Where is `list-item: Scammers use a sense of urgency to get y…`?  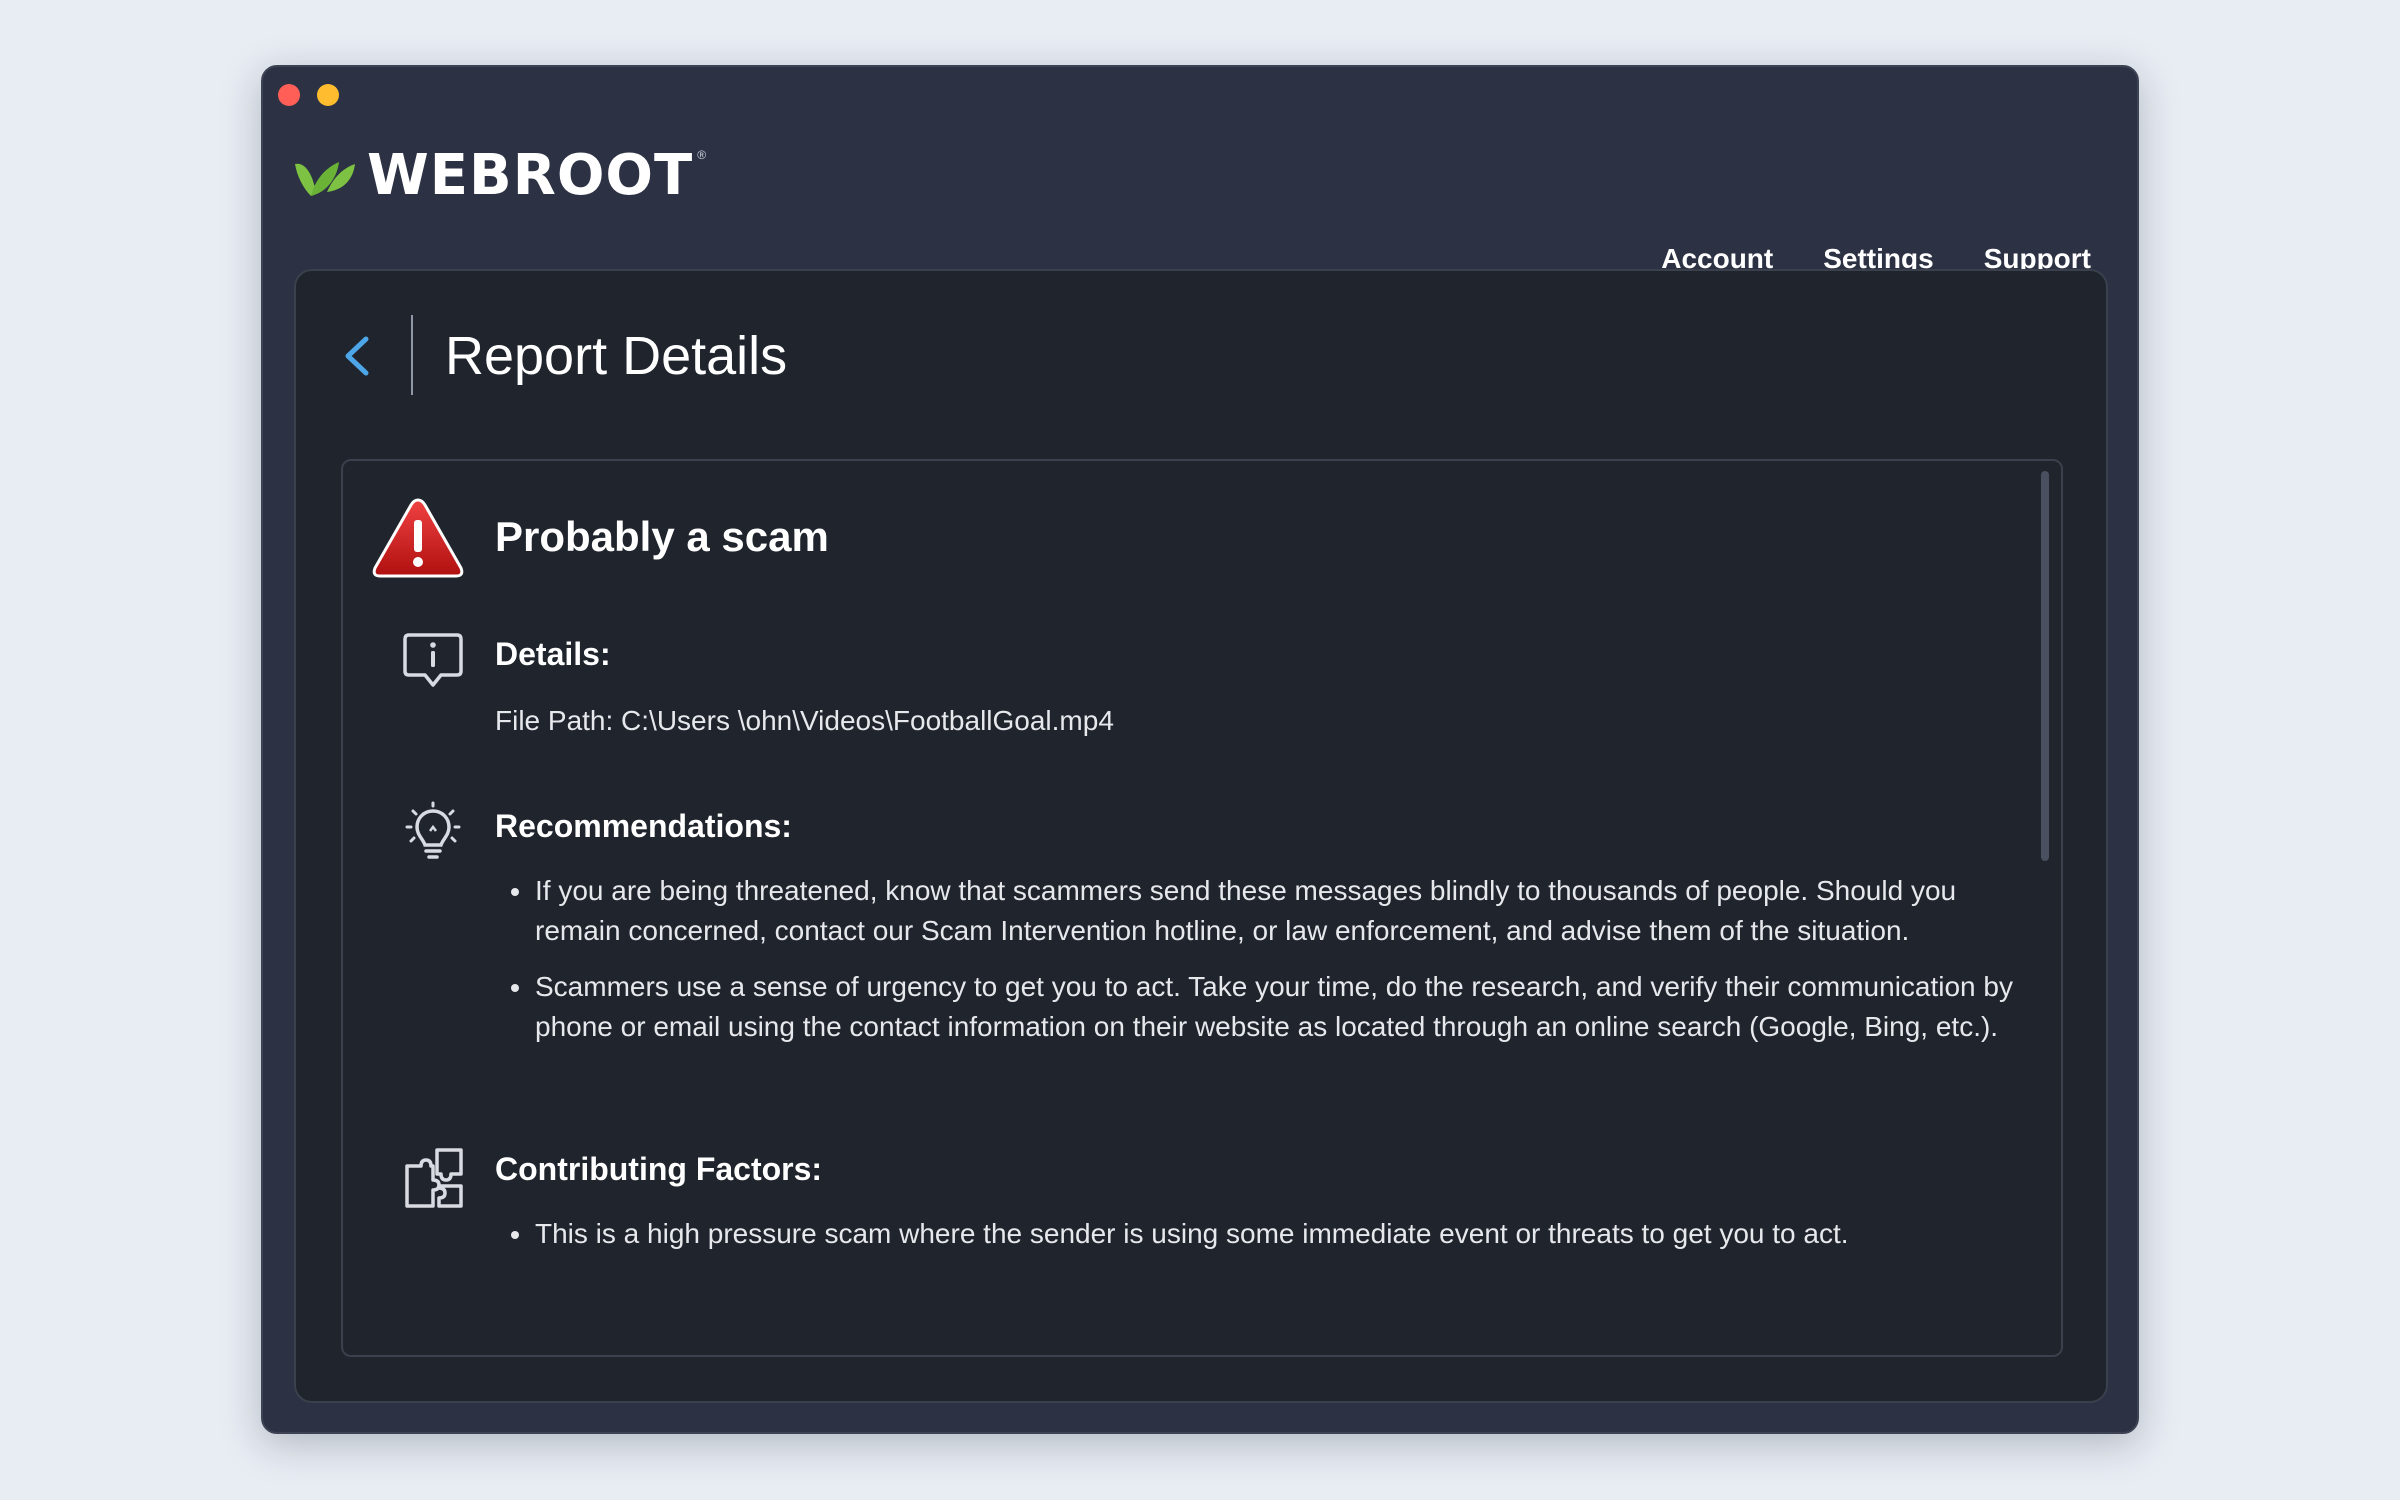 list-item: Scammers use a sense of urgency to get y… is located at coordinates (1273, 1007).